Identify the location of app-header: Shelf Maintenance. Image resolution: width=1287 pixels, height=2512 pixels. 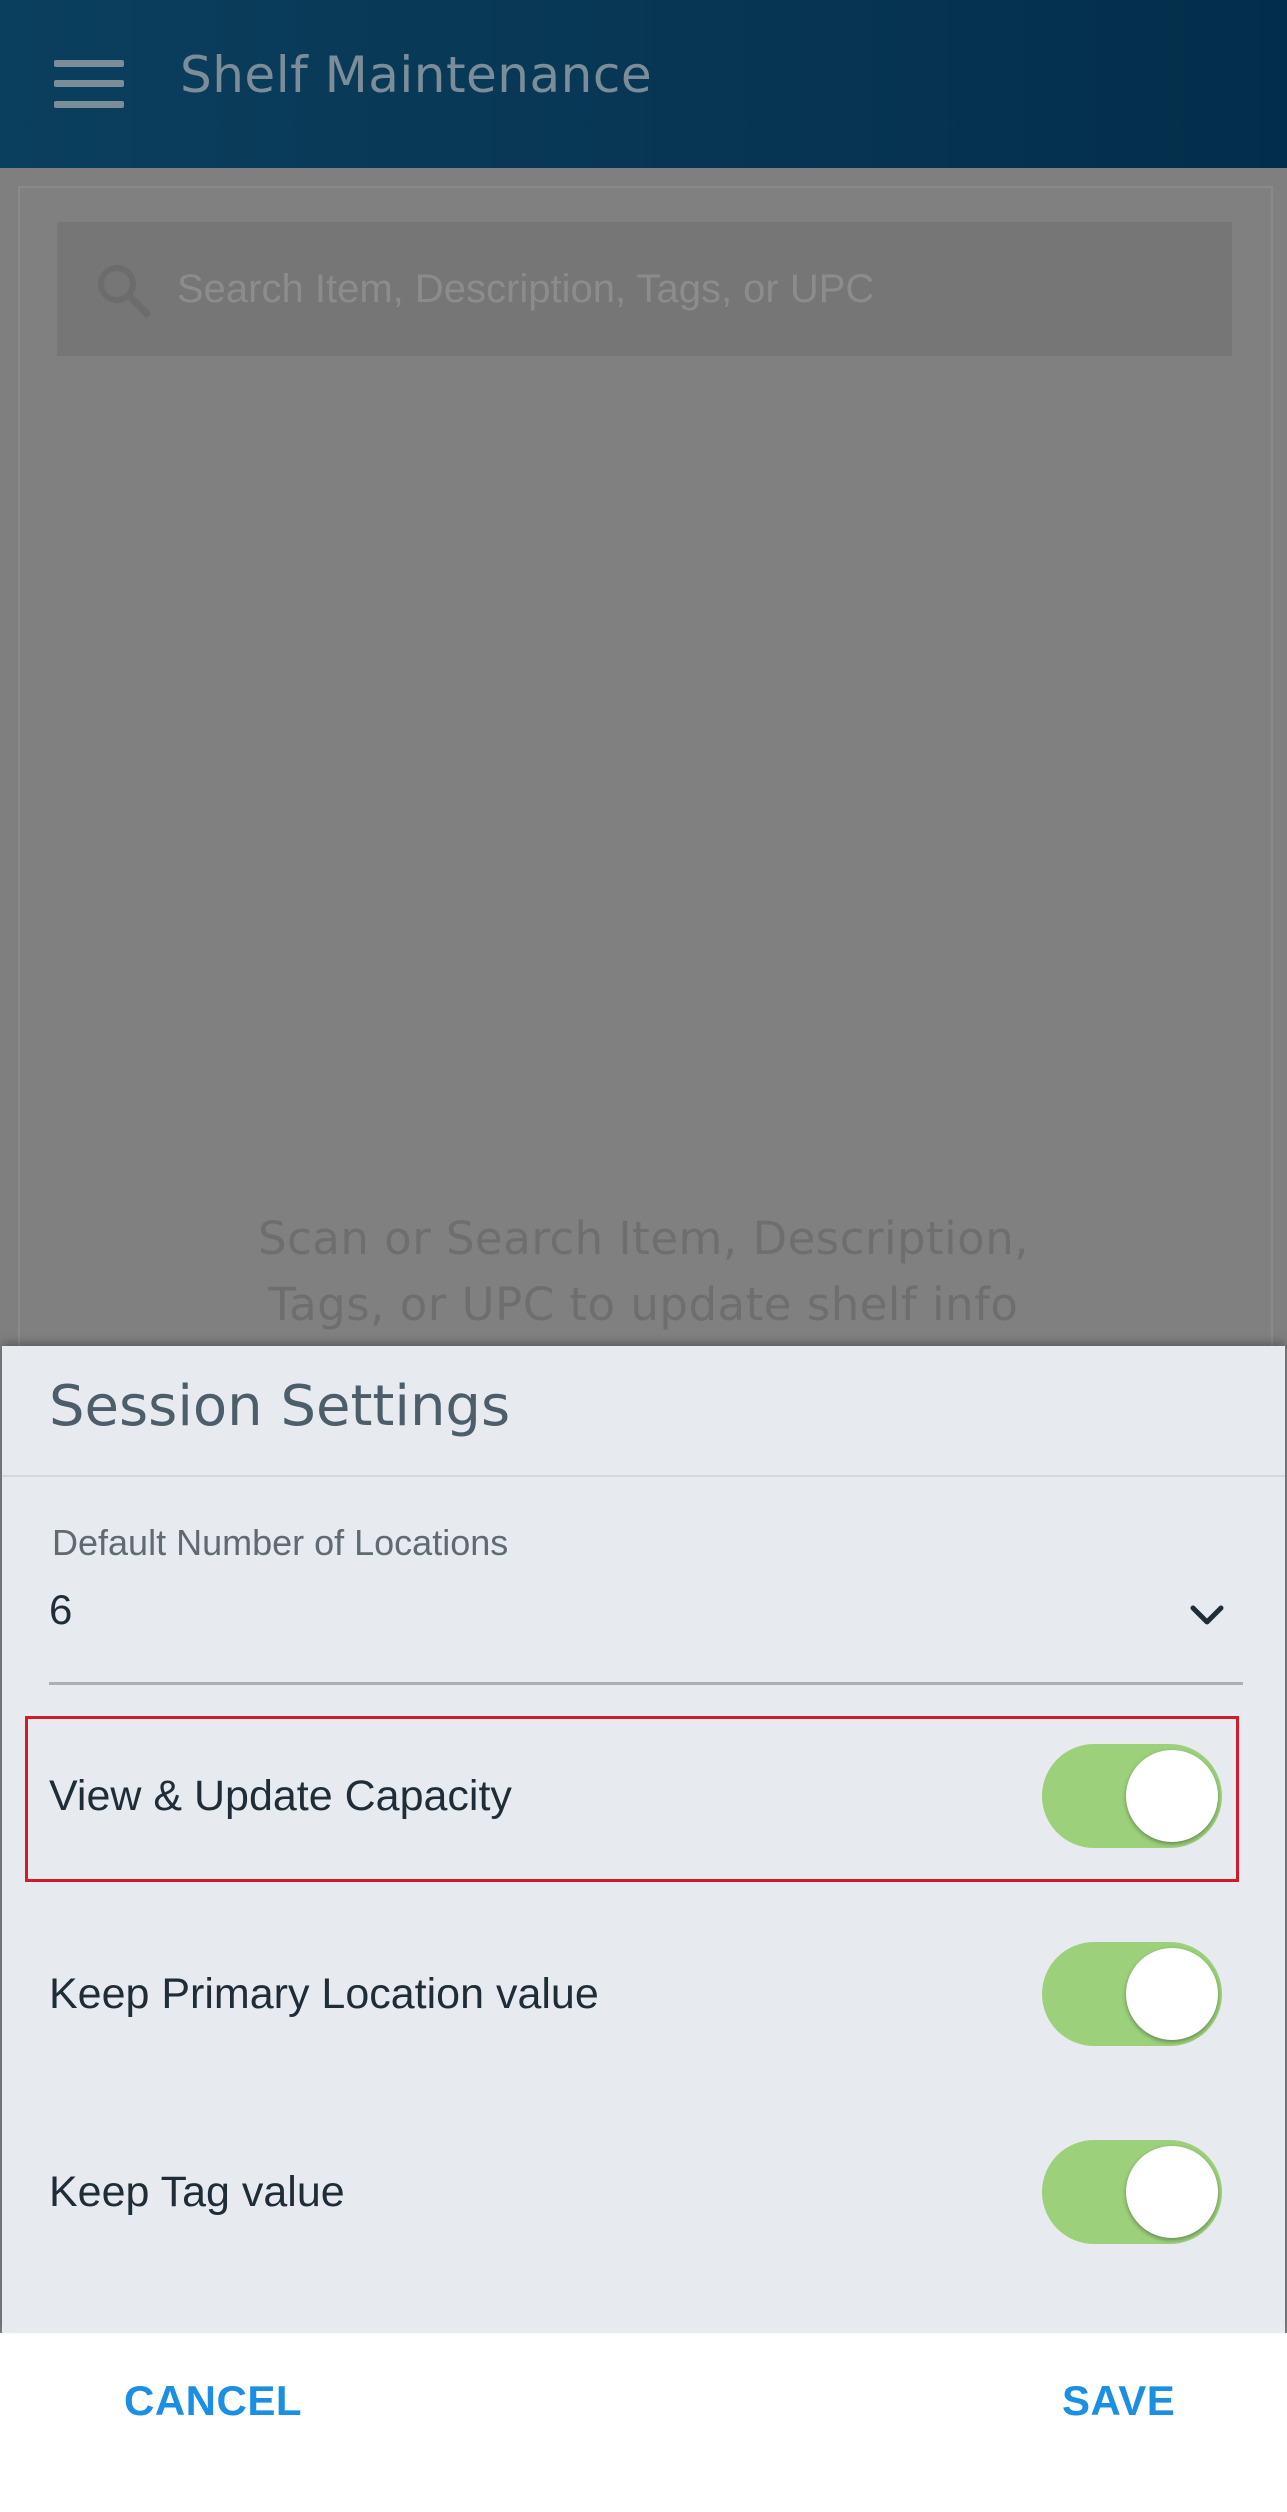
(643, 84).